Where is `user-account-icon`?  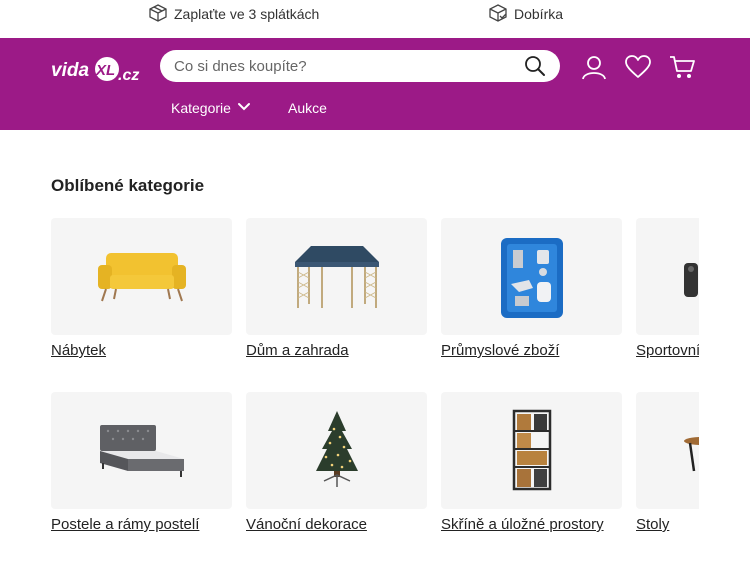 user-account-icon is located at coordinates (594, 67).